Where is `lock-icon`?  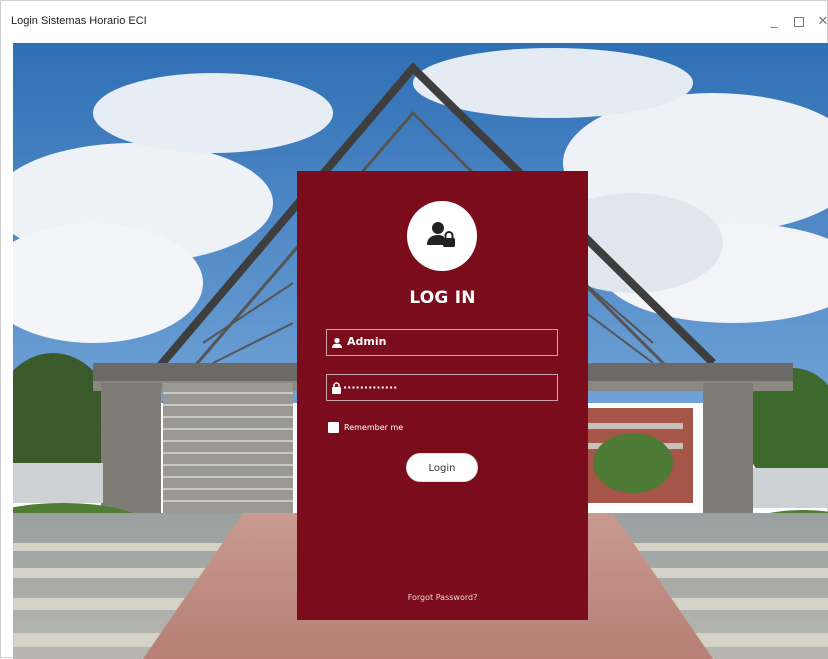
lock-icon is located at coordinates (336, 388).